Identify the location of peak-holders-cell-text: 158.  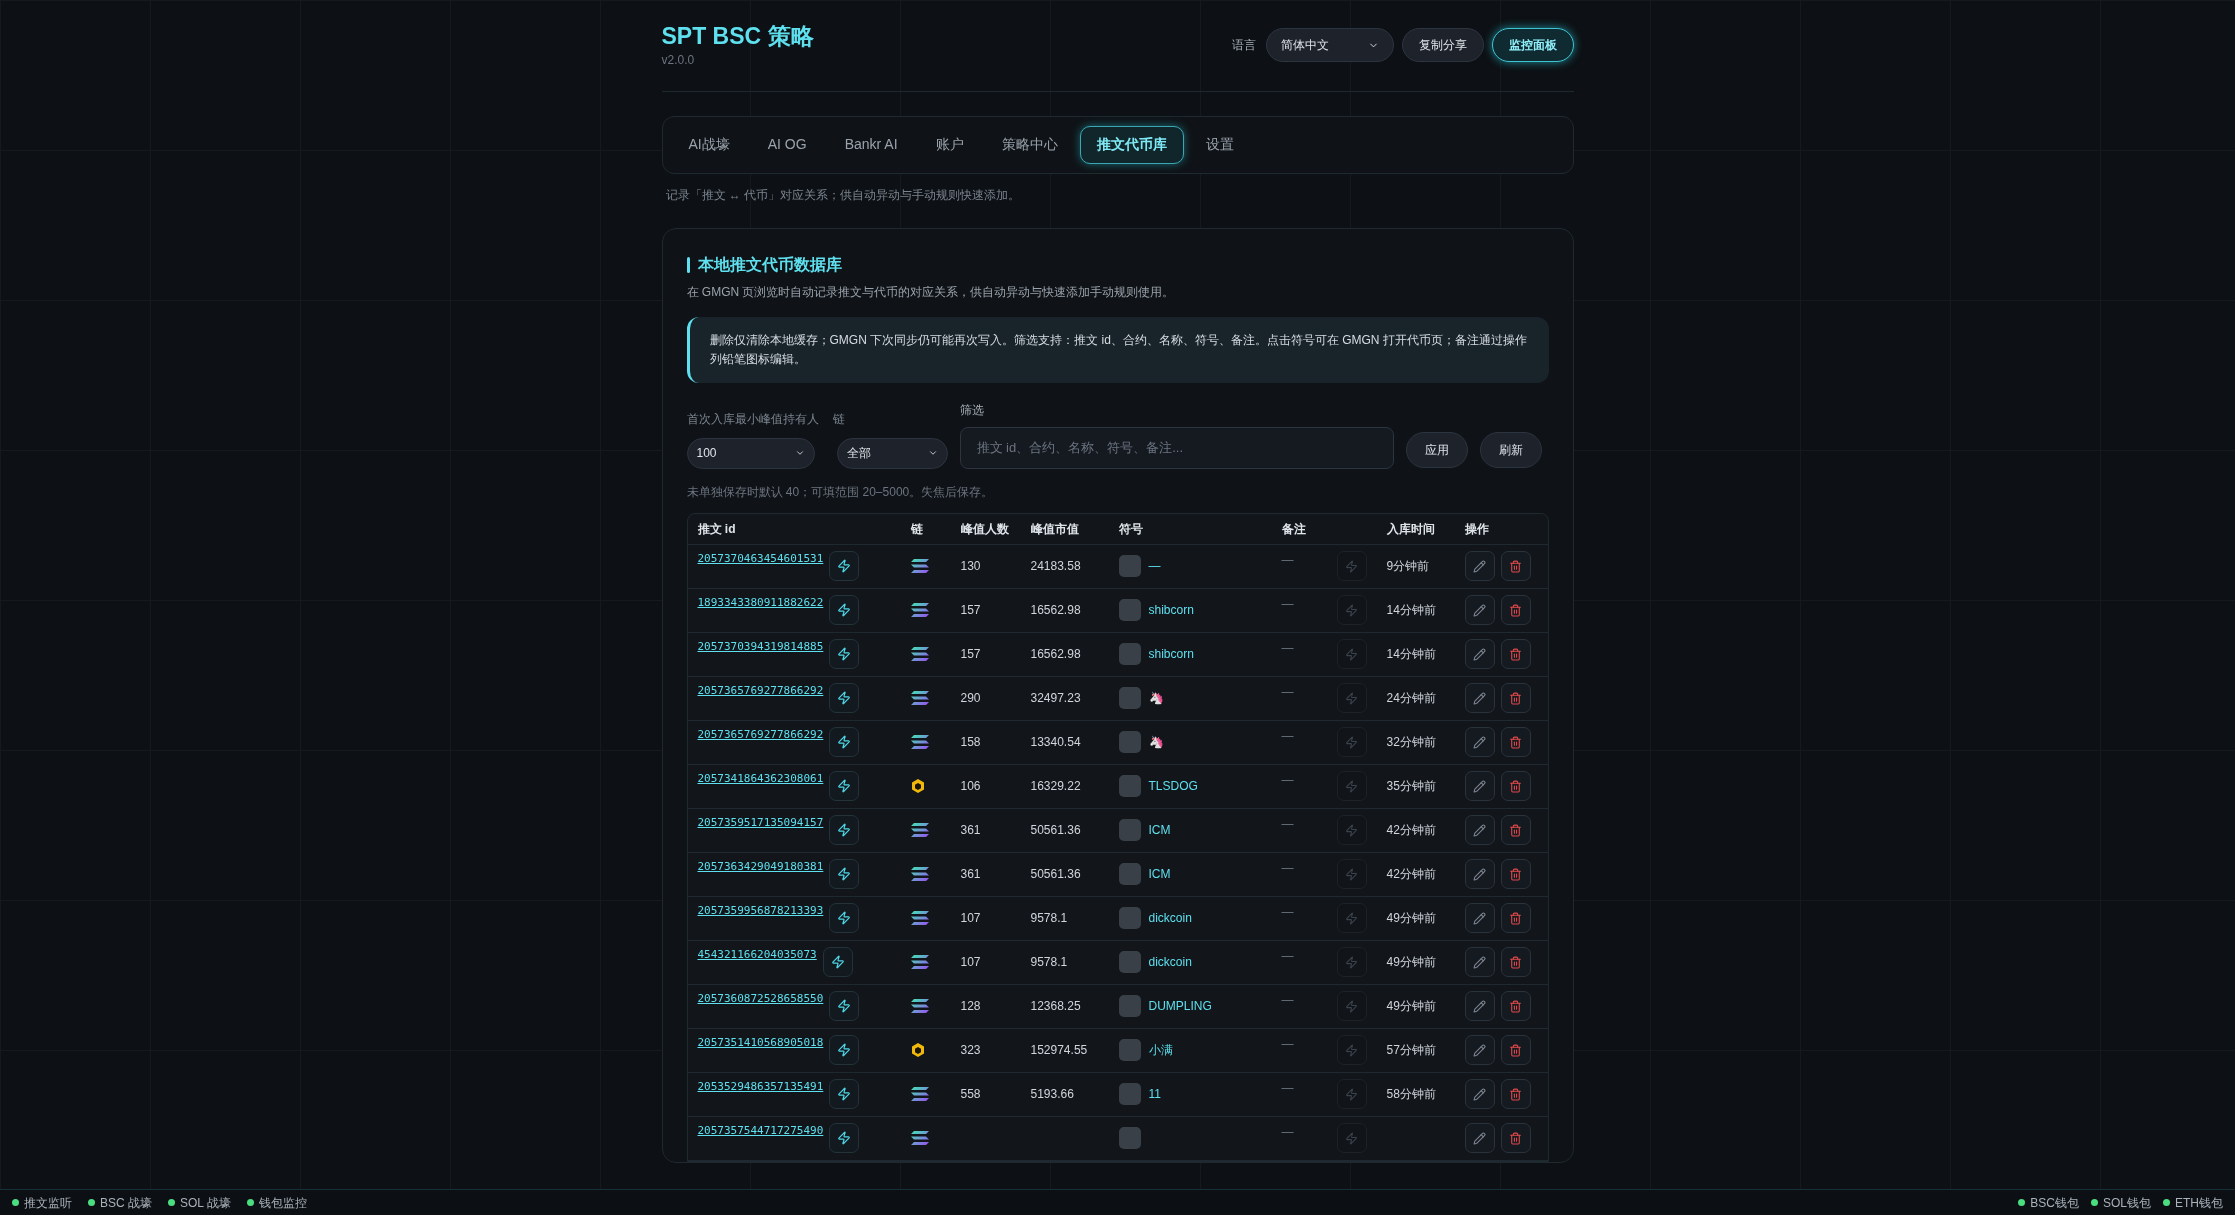
(971, 743).